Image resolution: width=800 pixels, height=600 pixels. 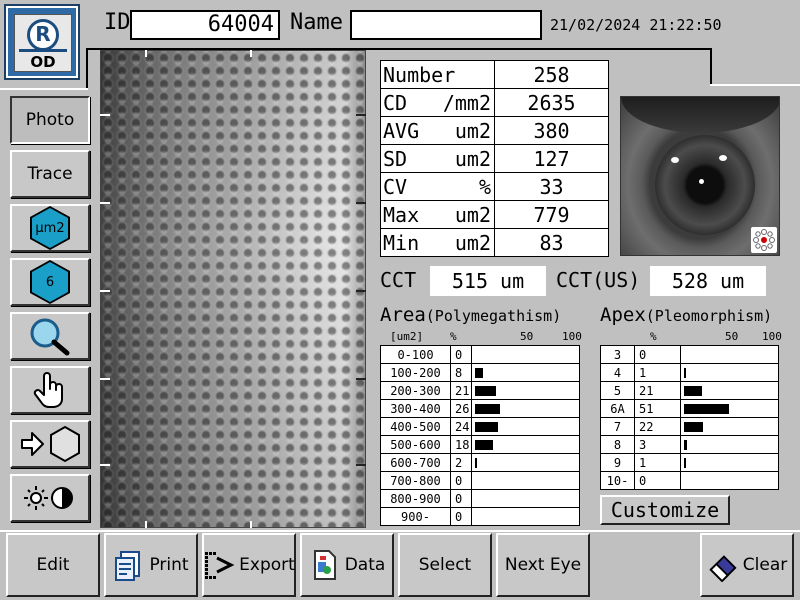 What do you see at coordinates (705, 185) in the screenshot?
I see `iris` at bounding box center [705, 185].